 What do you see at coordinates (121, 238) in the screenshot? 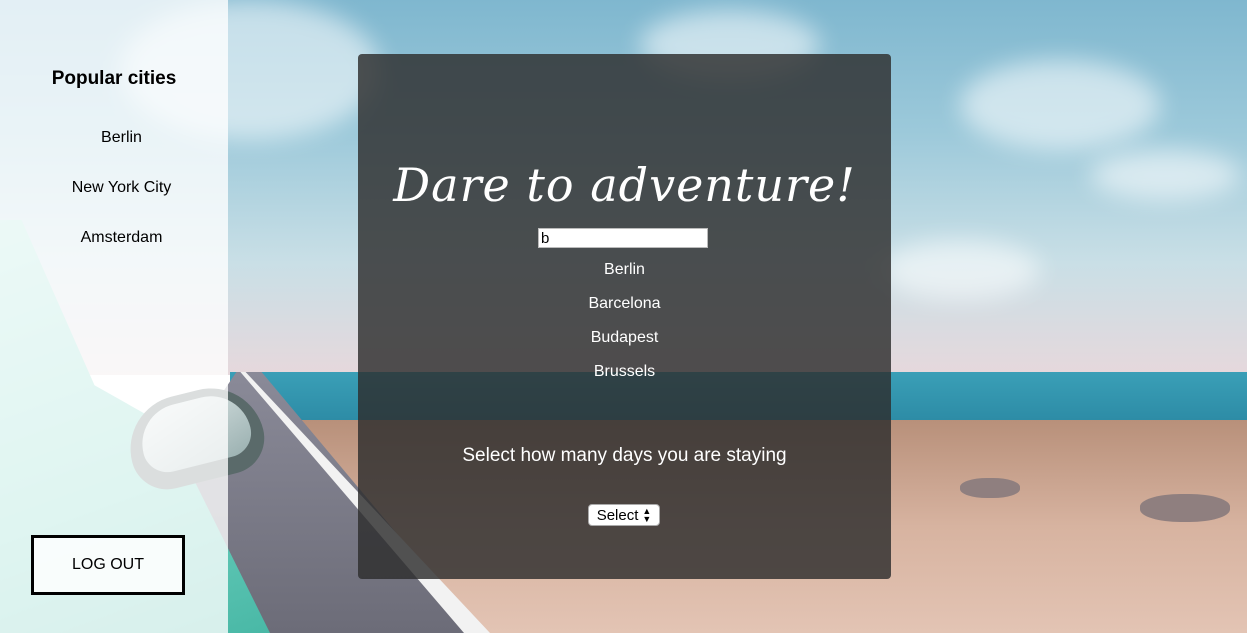
I see `sidebar-city-amsterdam: Amsterdam` at bounding box center [121, 238].